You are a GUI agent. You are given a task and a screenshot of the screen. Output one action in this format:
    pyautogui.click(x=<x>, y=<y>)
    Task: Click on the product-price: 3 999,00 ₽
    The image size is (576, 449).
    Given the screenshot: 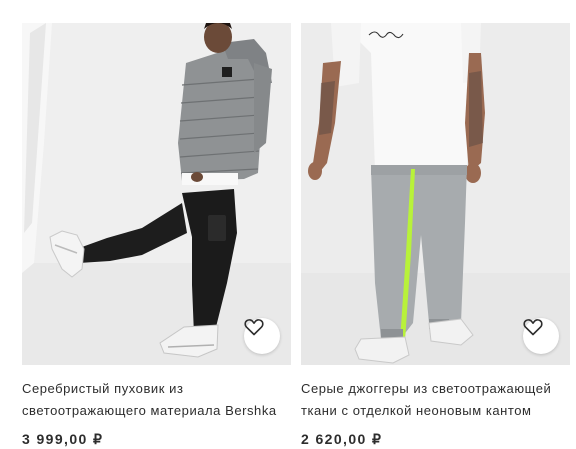 What is the action you would take?
    pyautogui.click(x=63, y=439)
    